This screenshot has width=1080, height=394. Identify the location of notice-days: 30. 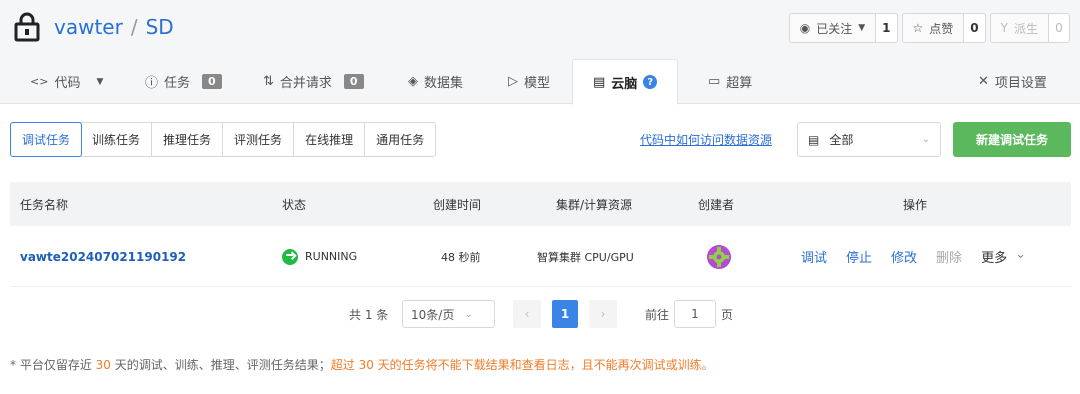
(103, 365).